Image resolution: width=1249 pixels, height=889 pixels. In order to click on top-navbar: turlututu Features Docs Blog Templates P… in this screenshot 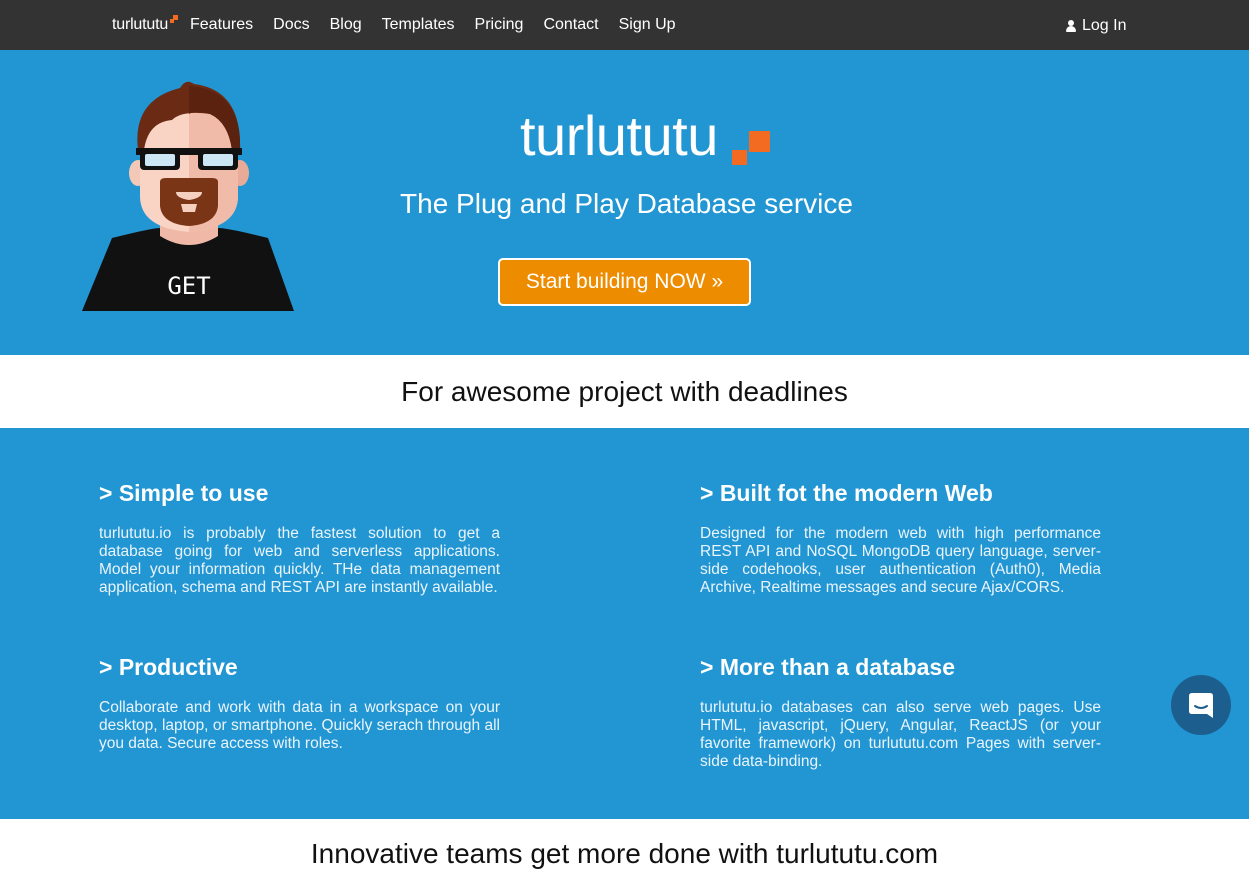, I will do `click(624, 25)`.